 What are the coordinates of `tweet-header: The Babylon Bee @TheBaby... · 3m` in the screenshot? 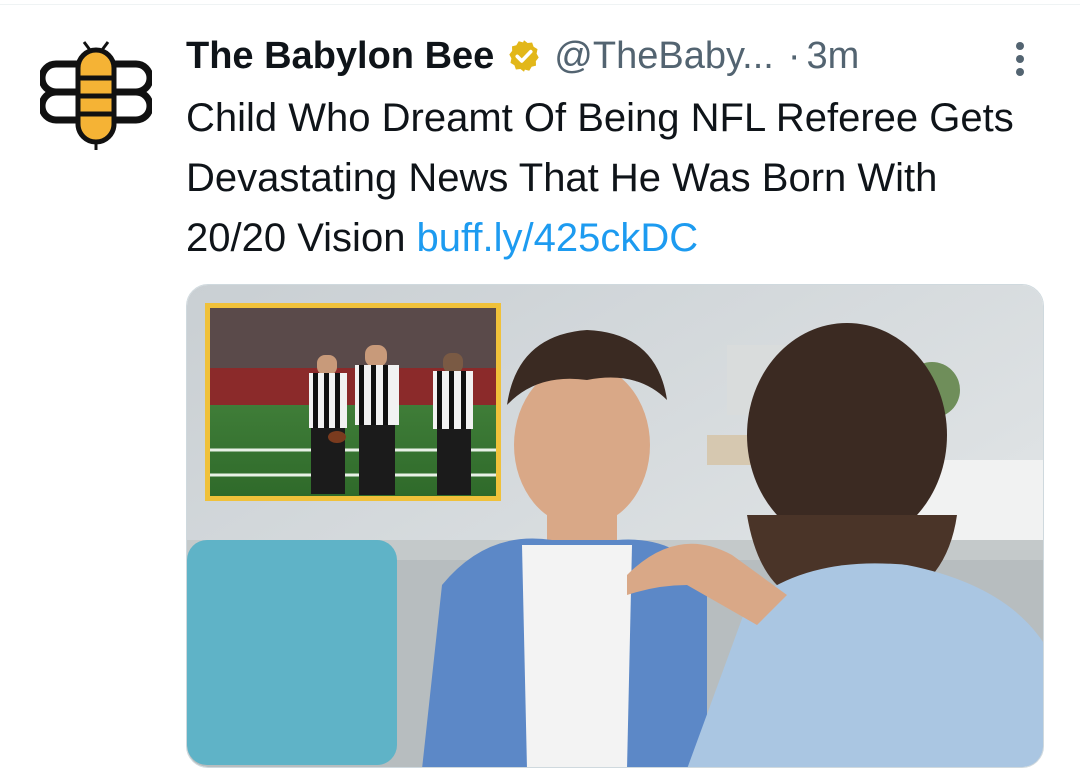 It's located at (616, 56).